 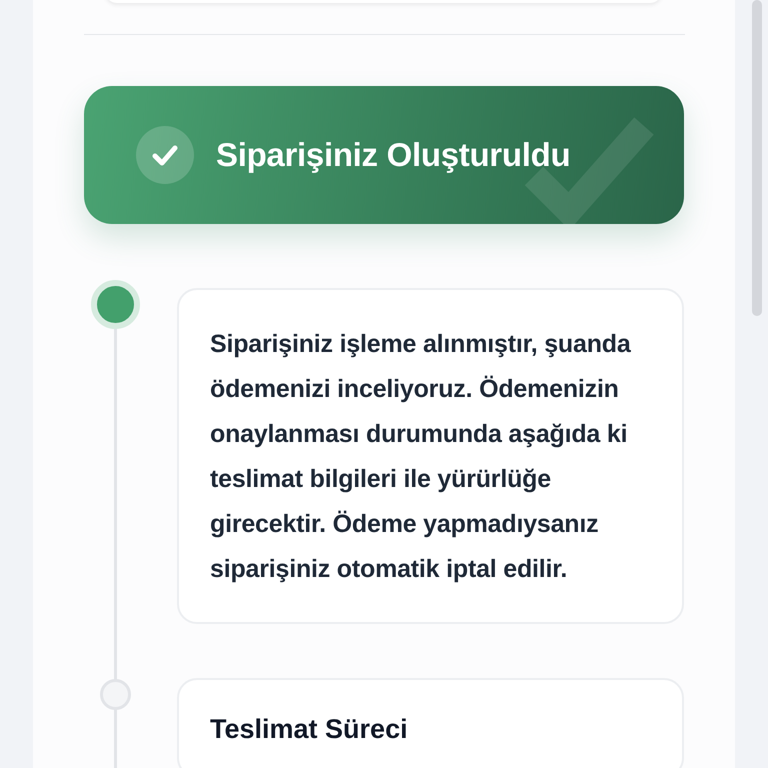 I want to click on check-icon, so click(x=165, y=155).